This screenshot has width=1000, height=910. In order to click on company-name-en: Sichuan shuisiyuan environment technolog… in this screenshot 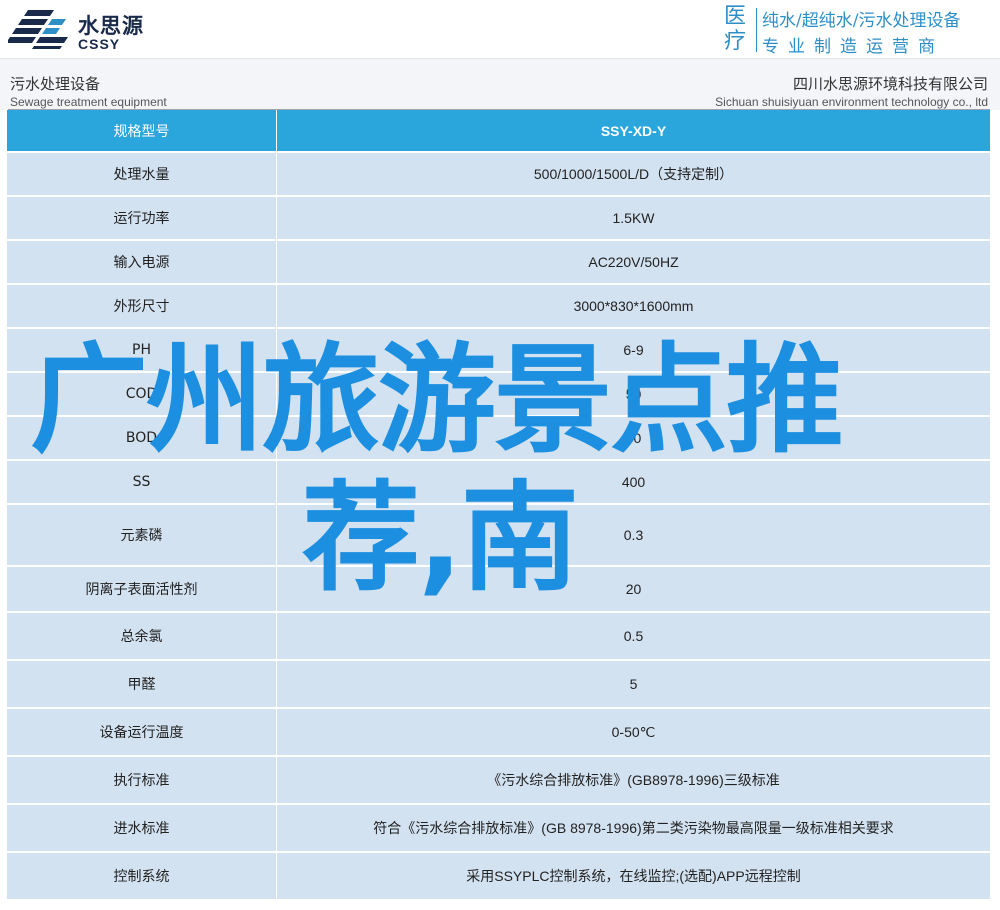, I will do `click(851, 102)`.